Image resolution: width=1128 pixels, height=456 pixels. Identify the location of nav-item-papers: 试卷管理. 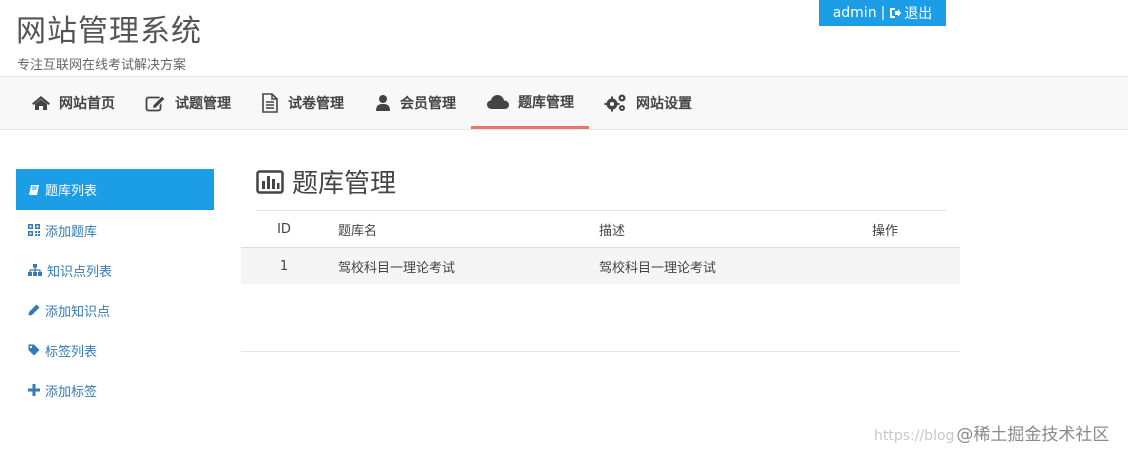
(302, 103).